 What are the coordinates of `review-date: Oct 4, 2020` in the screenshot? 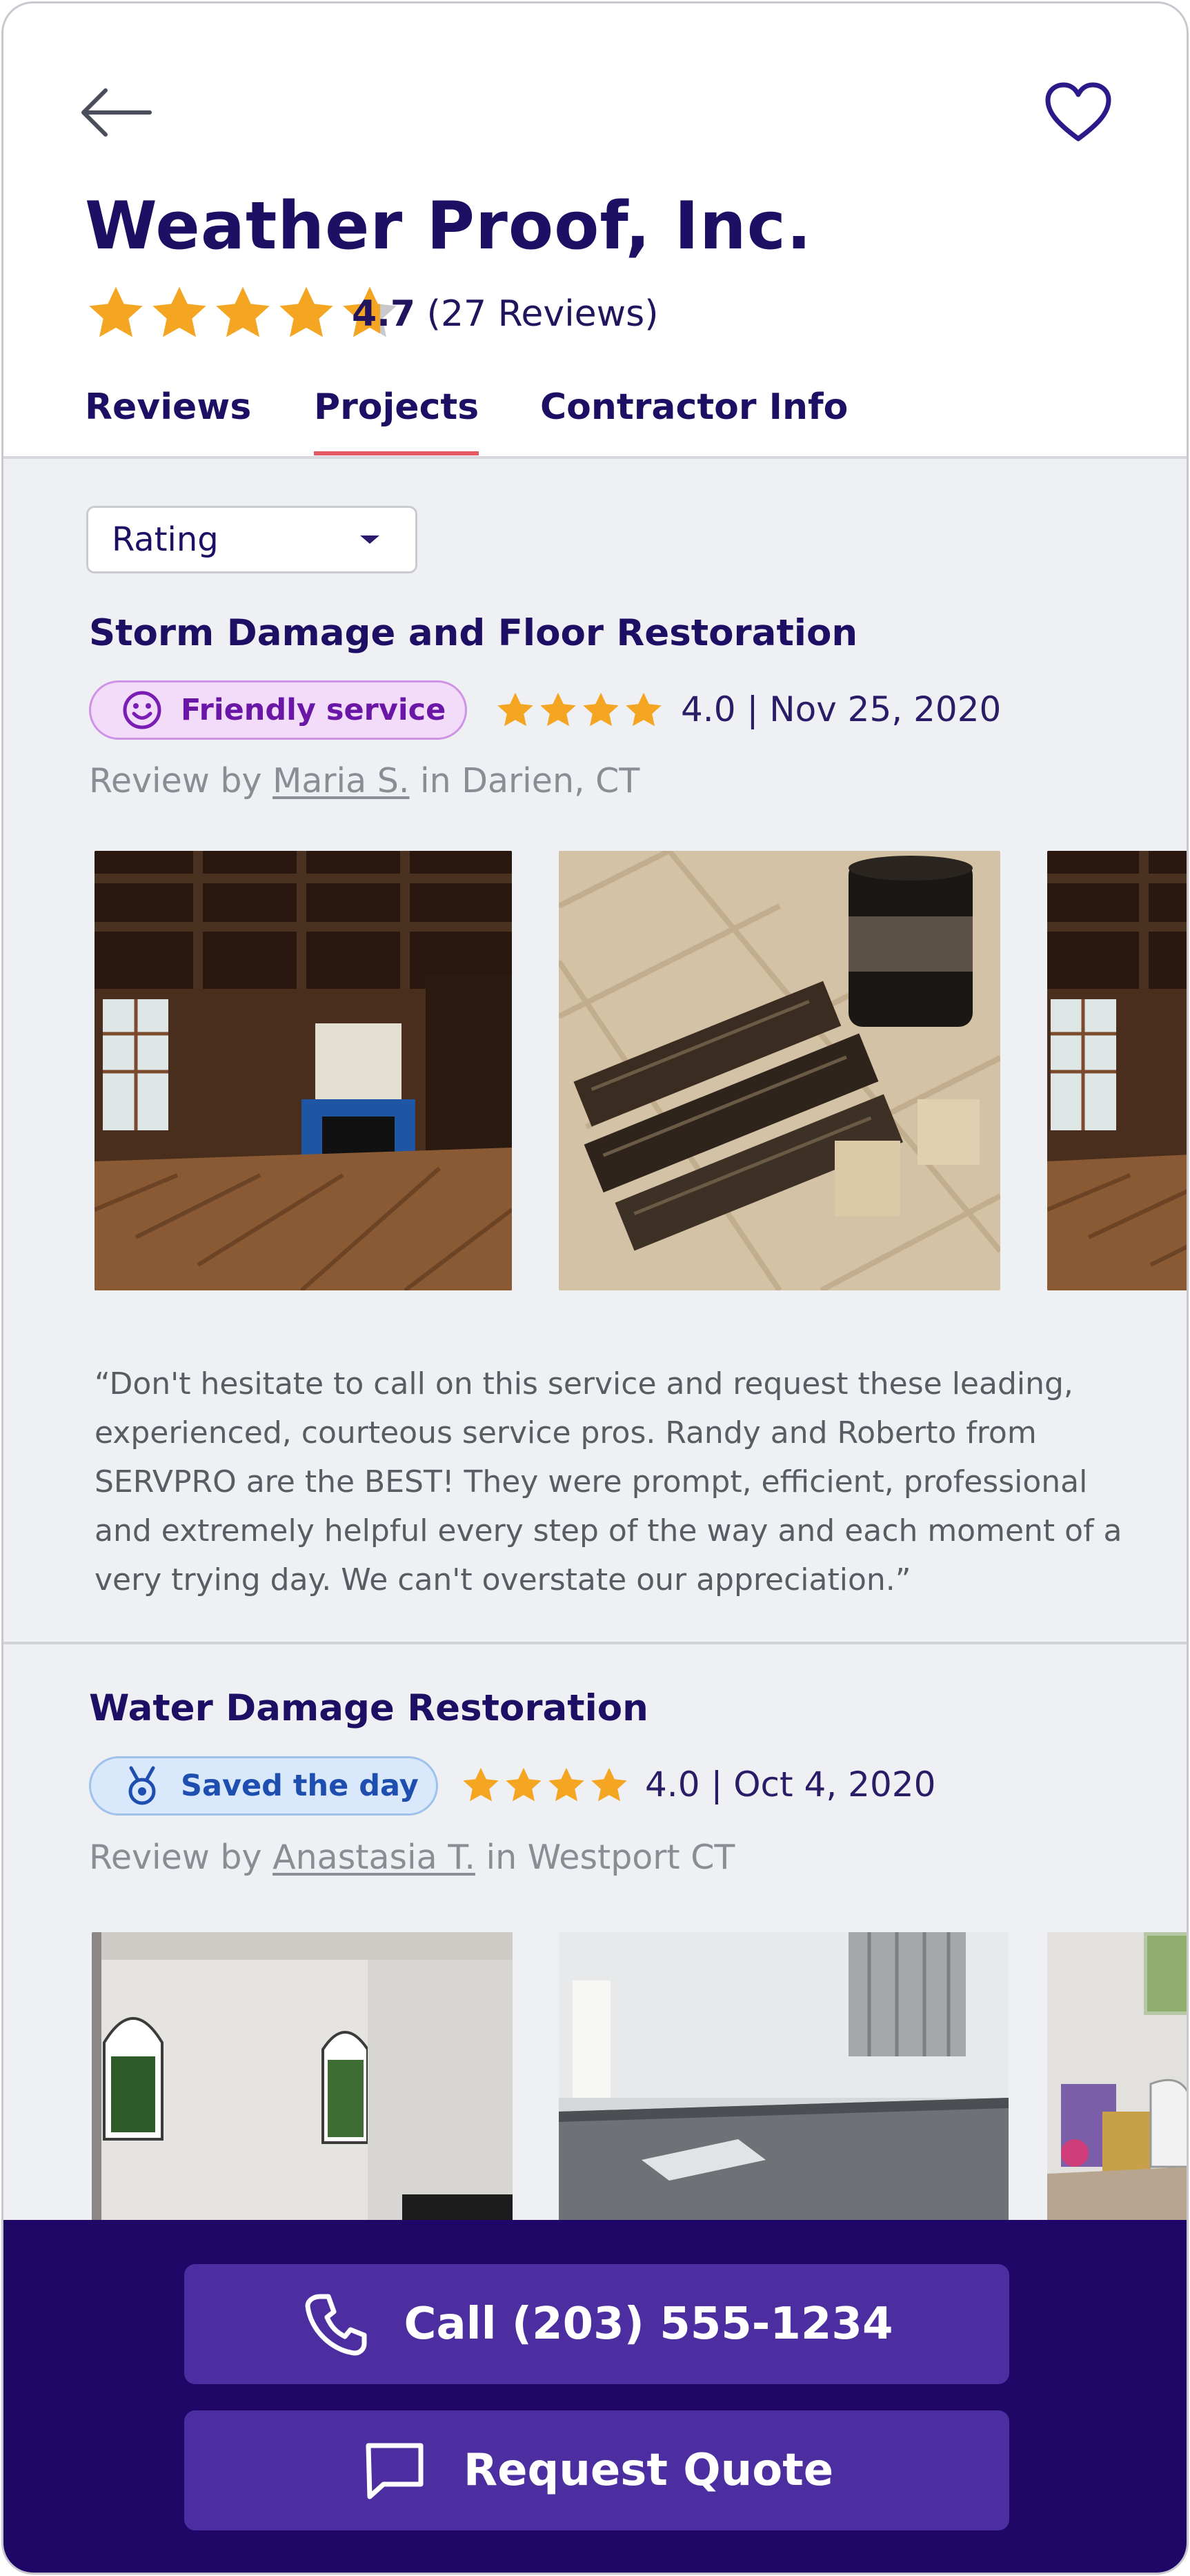 It's located at (834, 1784).